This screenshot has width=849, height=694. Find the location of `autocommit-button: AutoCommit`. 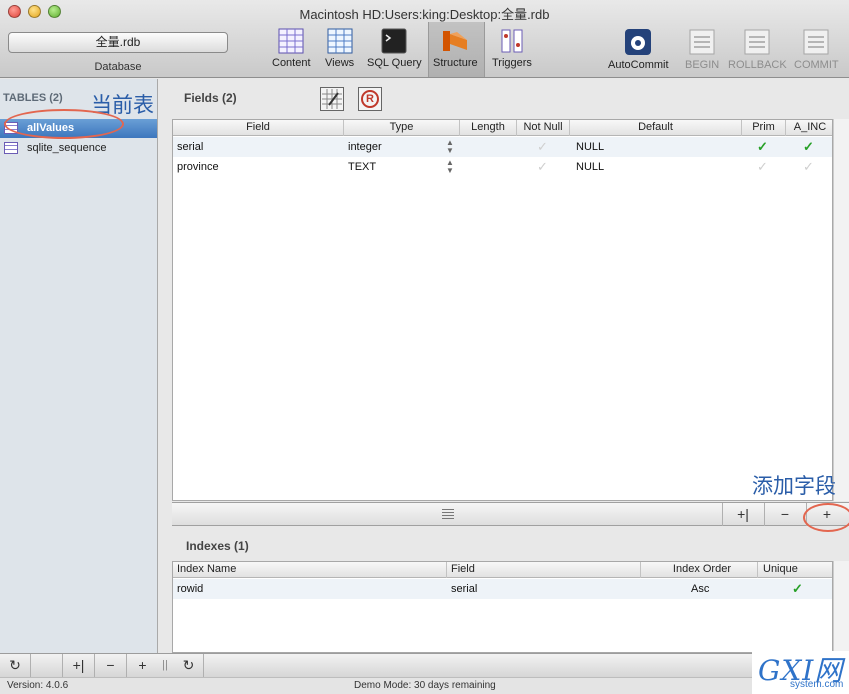

autocommit-button: AutoCommit is located at coordinates (638, 49).